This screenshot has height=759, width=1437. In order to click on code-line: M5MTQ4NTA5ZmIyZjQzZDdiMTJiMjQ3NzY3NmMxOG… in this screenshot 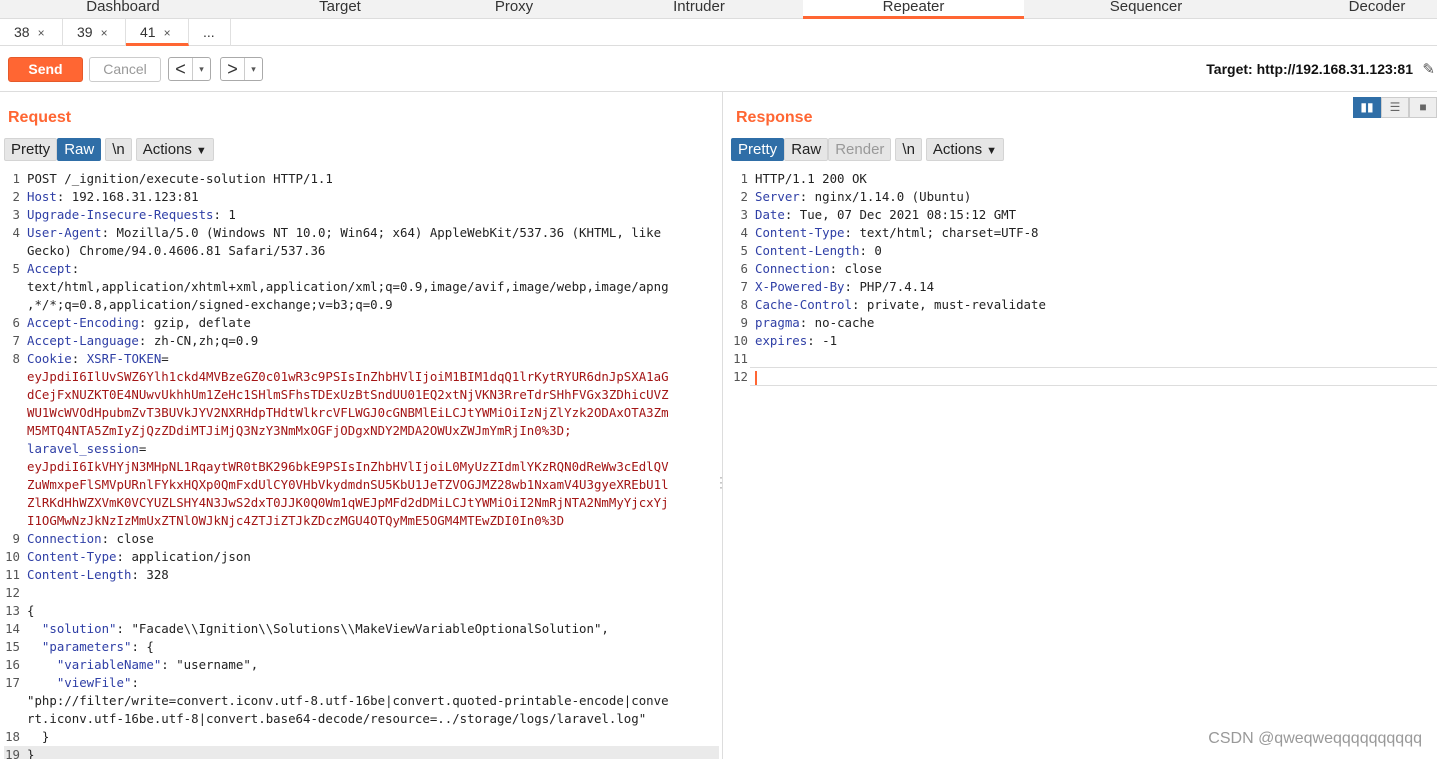, I will do `click(361, 431)`.